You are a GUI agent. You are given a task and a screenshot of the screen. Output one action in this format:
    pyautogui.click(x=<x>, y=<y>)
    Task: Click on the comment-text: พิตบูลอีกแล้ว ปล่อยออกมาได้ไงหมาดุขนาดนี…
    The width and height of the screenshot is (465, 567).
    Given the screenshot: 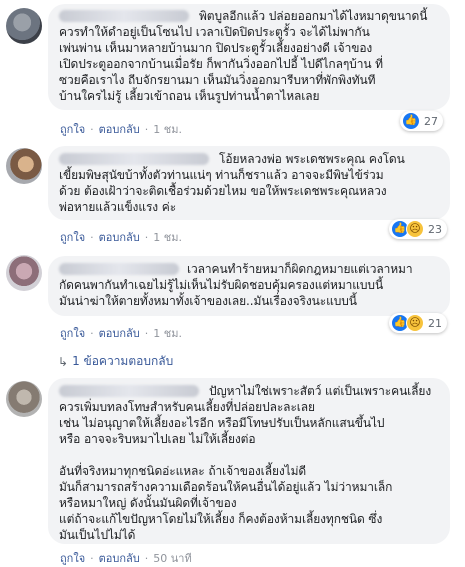 What is the action you would take?
    pyautogui.click(x=243, y=56)
    